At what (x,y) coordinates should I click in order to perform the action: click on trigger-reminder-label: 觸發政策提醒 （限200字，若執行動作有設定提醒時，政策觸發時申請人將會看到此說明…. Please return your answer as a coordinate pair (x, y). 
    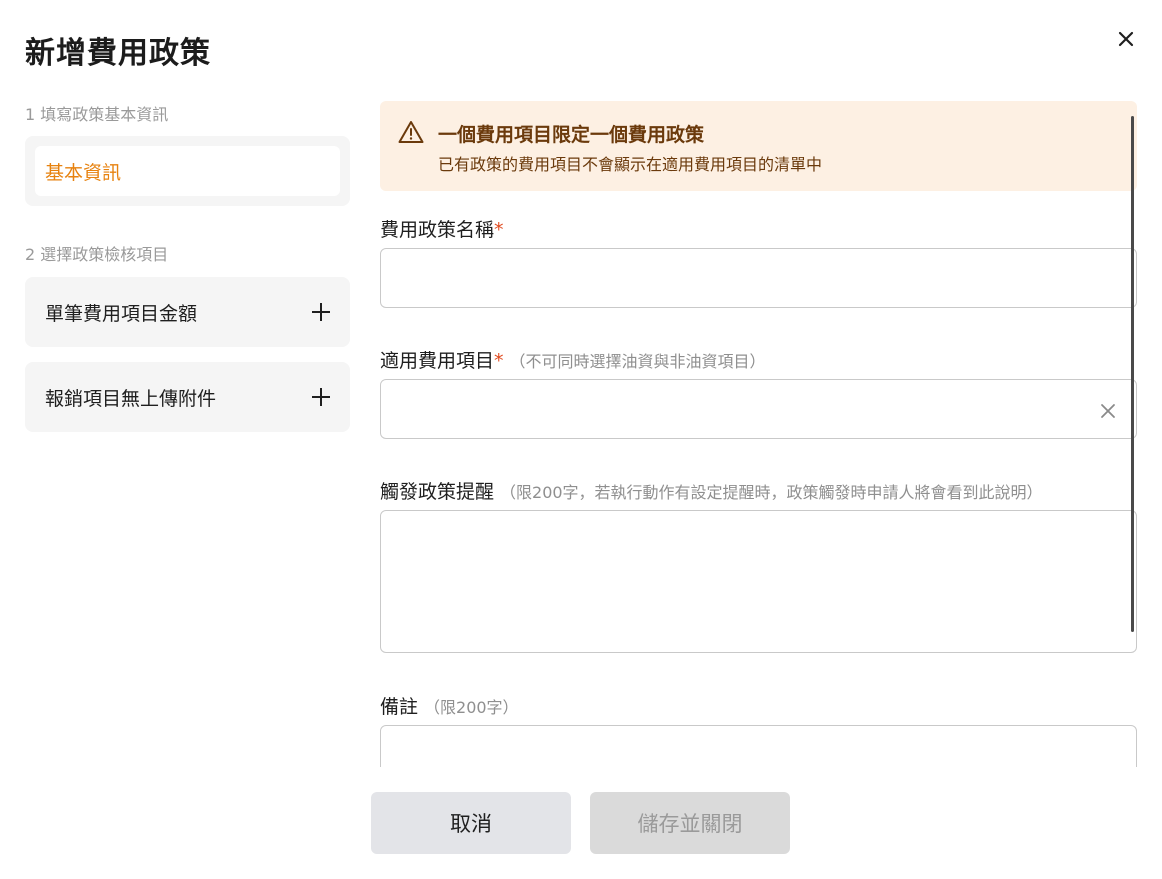
    Looking at the image, I should click on (711, 490).